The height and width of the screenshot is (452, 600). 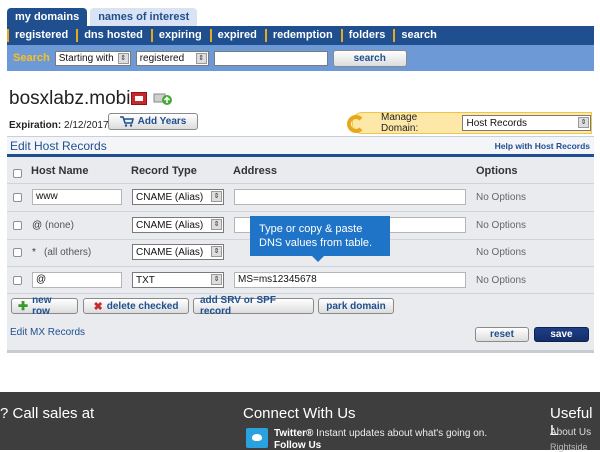 What do you see at coordinates (178, 280) in the screenshot?
I see `record-type-select: TXT ⇕` at bounding box center [178, 280].